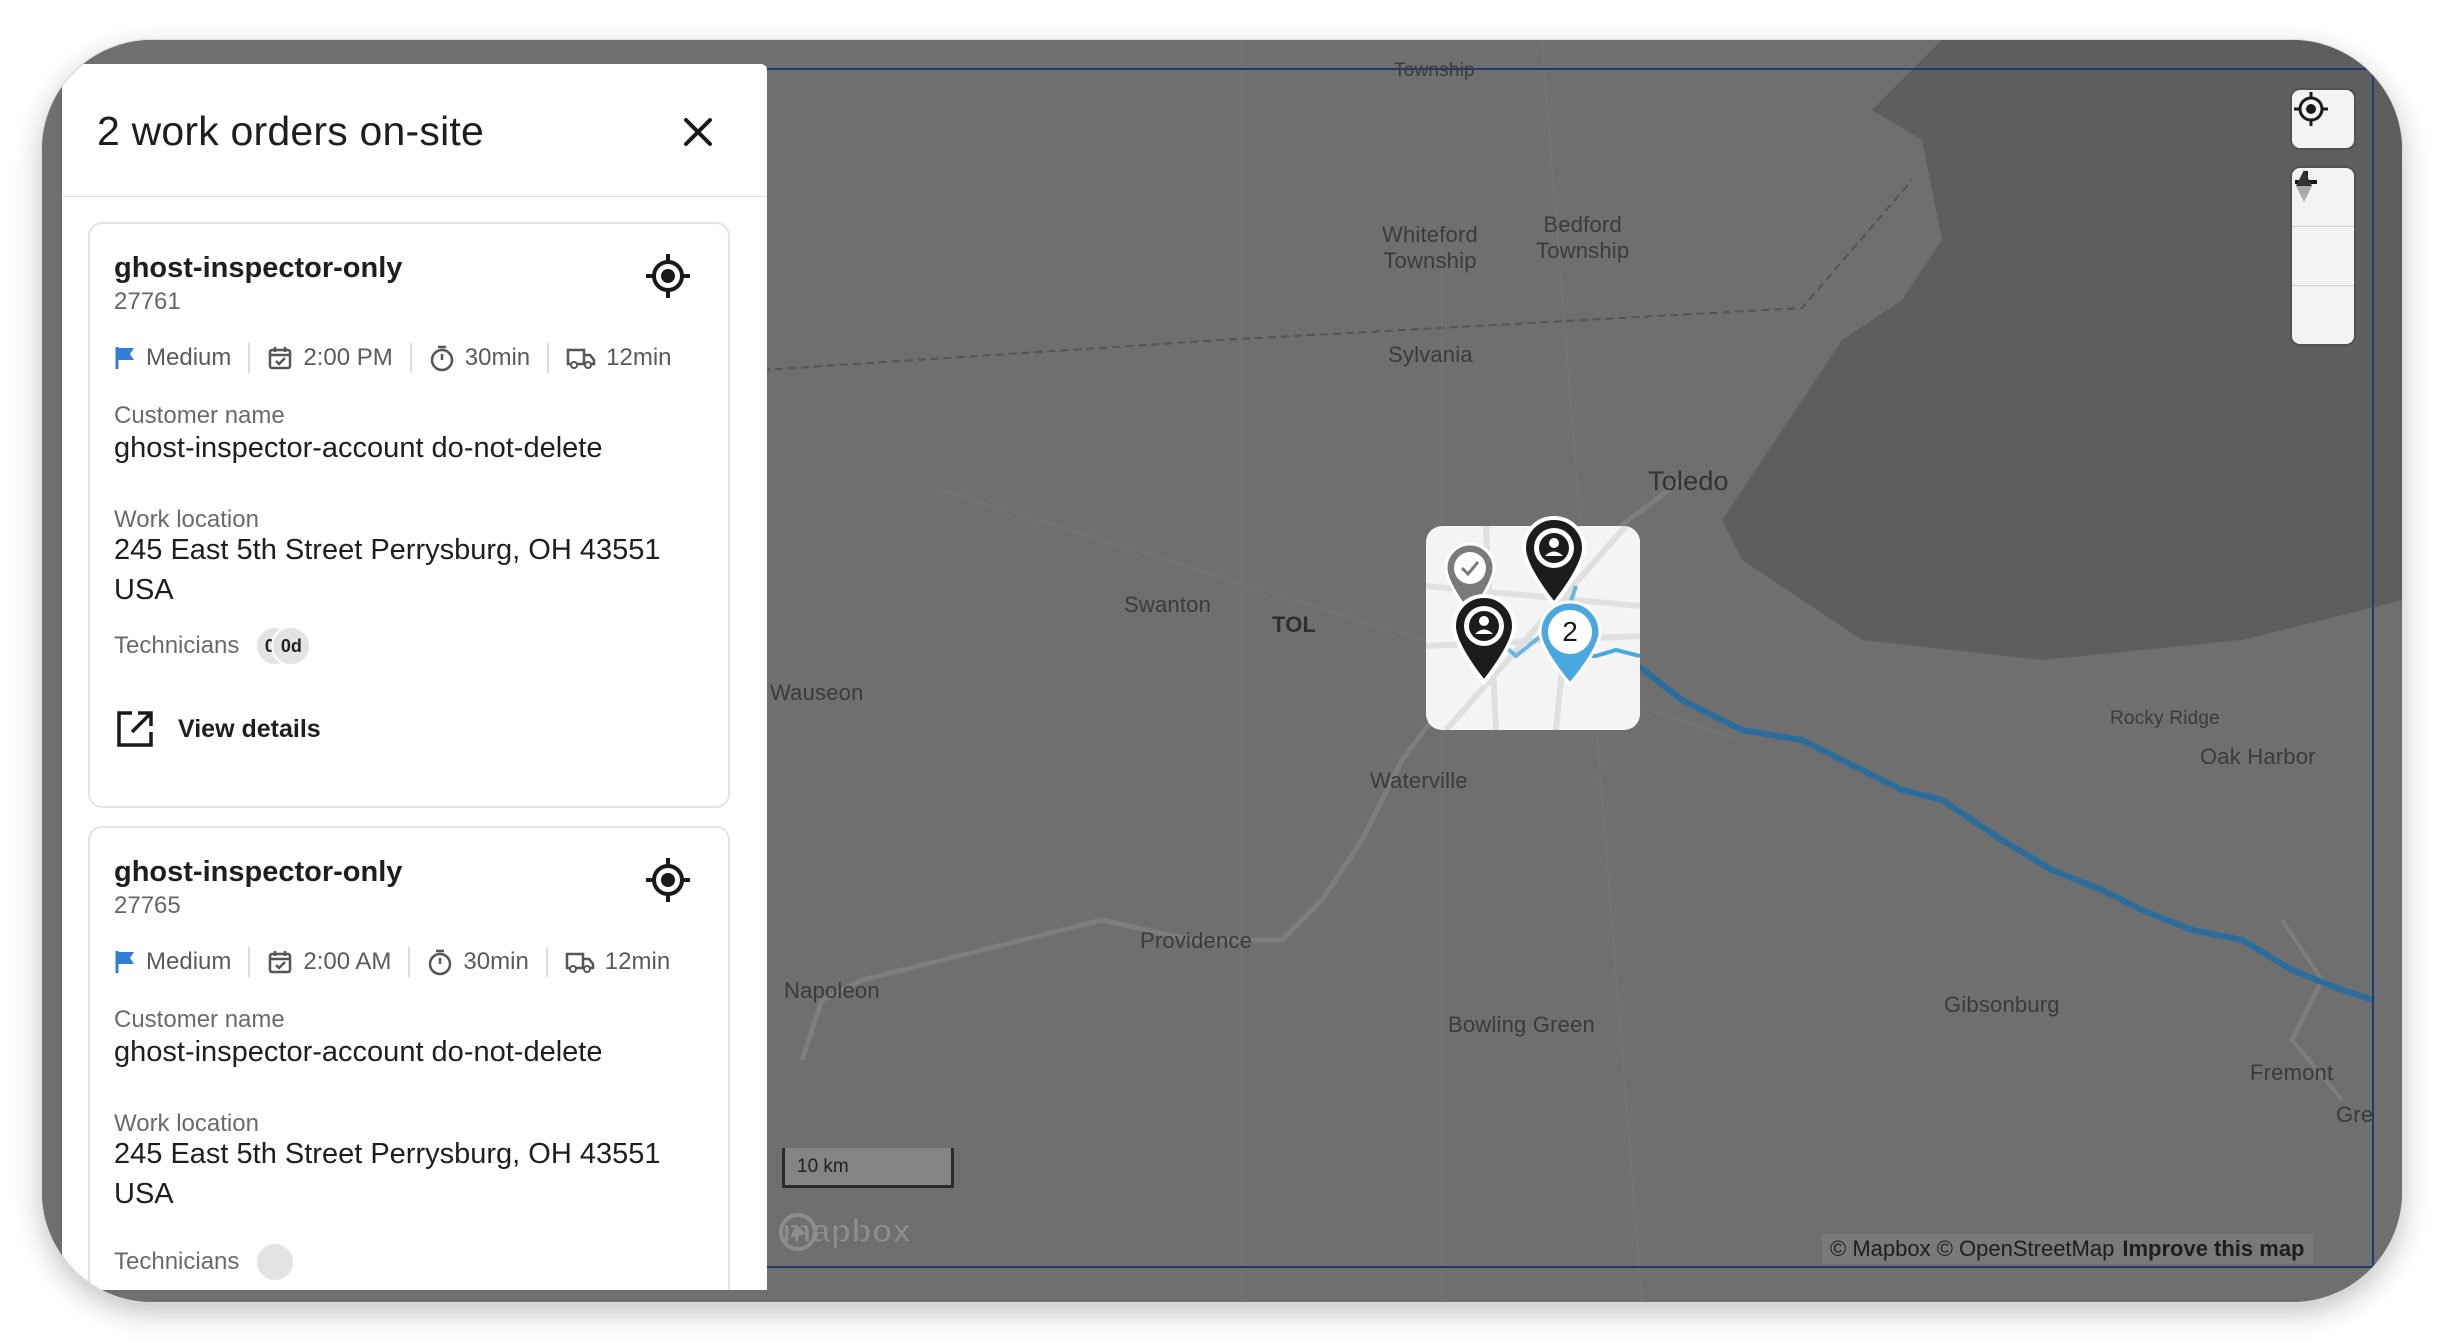 The height and width of the screenshot is (1342, 2444). What do you see at coordinates (1196, 940) in the screenshot?
I see `place-label: Providence` at bounding box center [1196, 940].